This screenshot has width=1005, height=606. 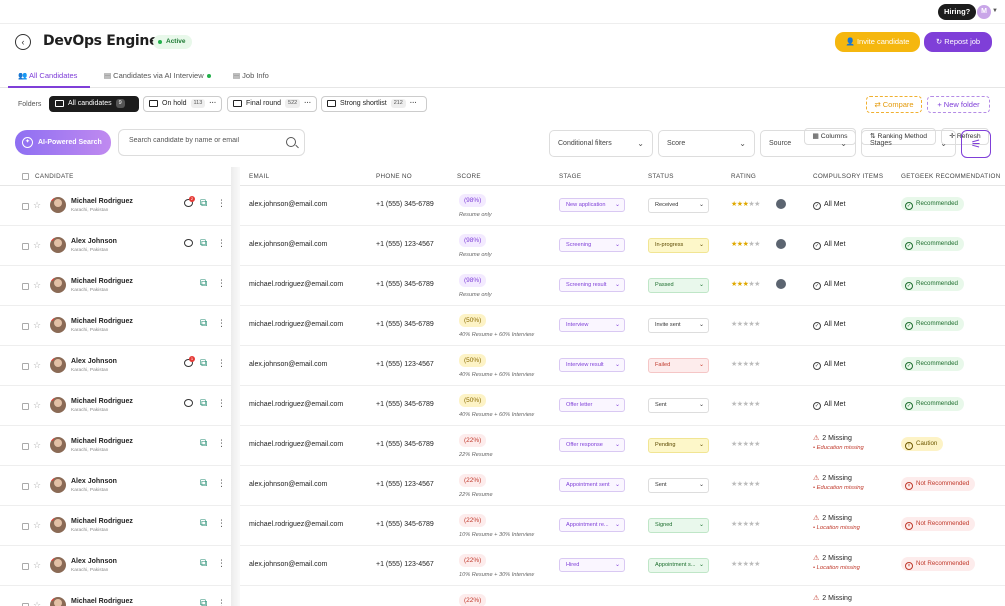 I want to click on status-select: In-progress ⌄, so click(x=678, y=245).